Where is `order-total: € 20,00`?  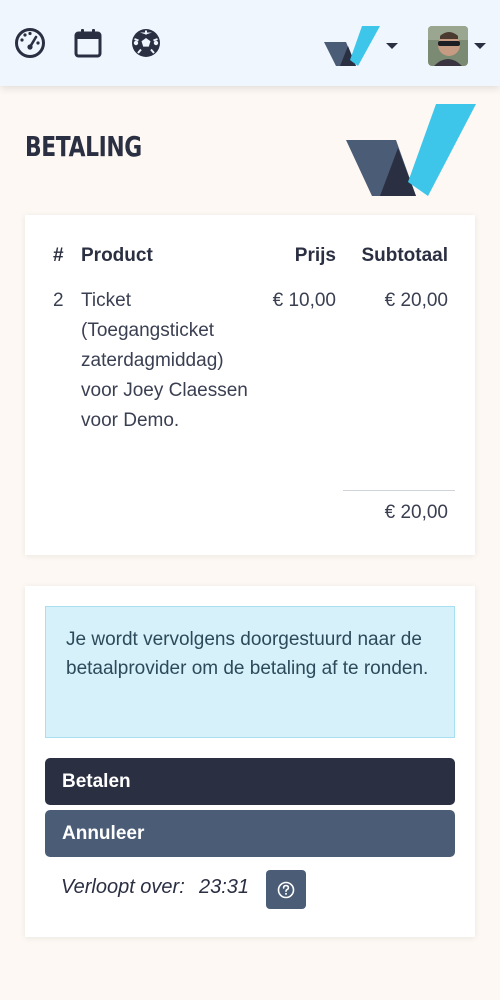
order-total: € 20,00 is located at coordinates (416, 512).